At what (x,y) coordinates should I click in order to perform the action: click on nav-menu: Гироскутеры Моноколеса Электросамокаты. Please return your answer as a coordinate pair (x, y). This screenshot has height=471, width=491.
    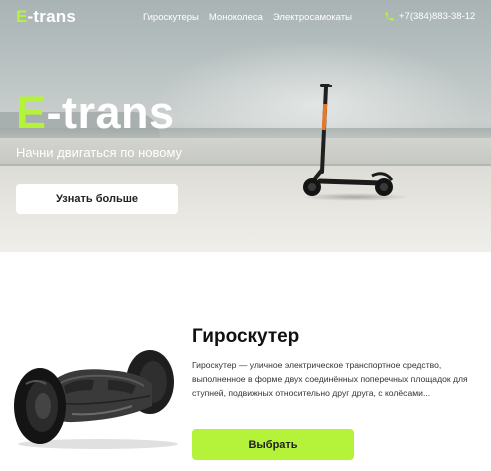
    Looking at the image, I should click on (247, 17).